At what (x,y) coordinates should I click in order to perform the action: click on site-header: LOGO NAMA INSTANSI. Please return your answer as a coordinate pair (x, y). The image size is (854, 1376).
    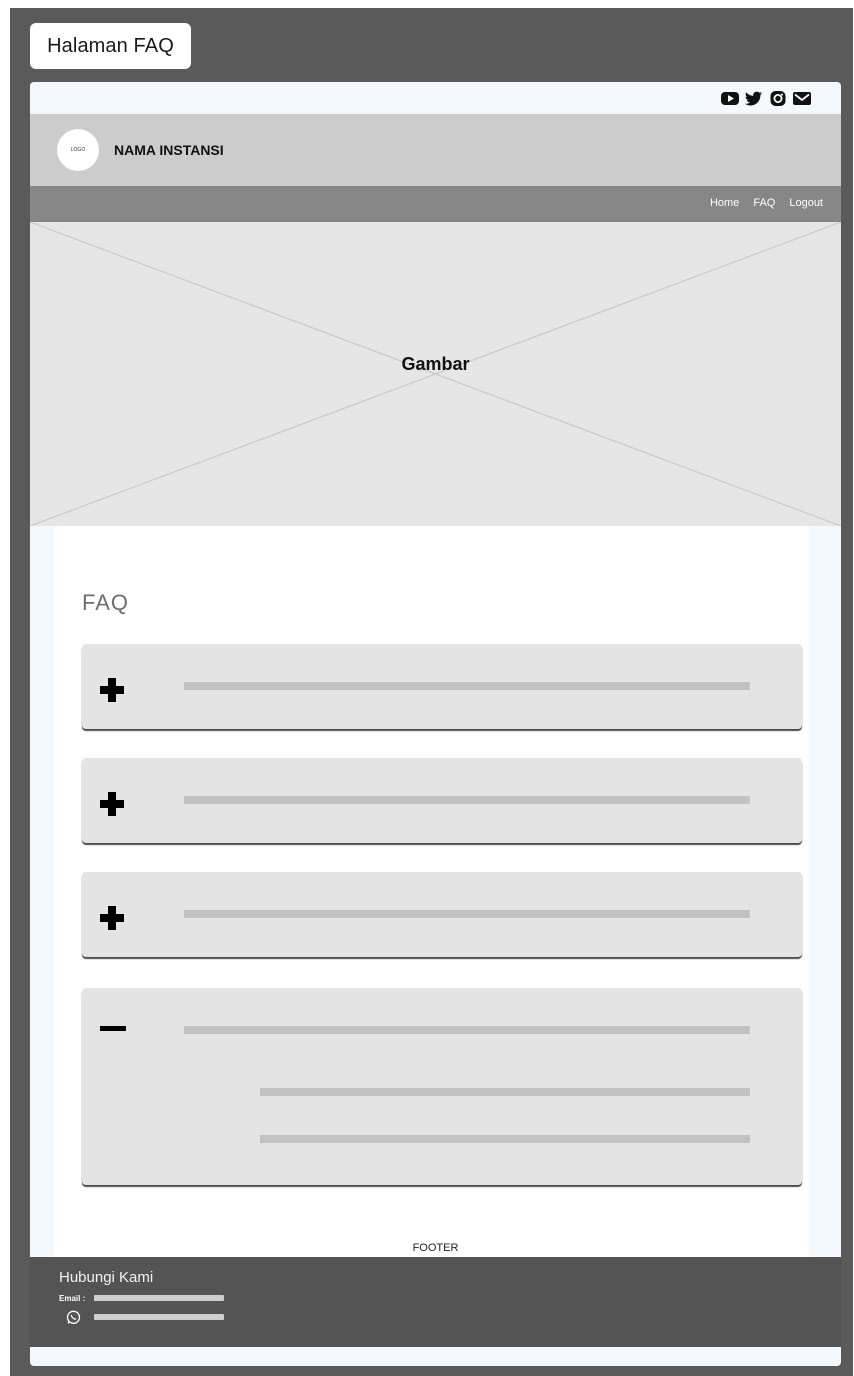
    Looking at the image, I should click on (435, 150).